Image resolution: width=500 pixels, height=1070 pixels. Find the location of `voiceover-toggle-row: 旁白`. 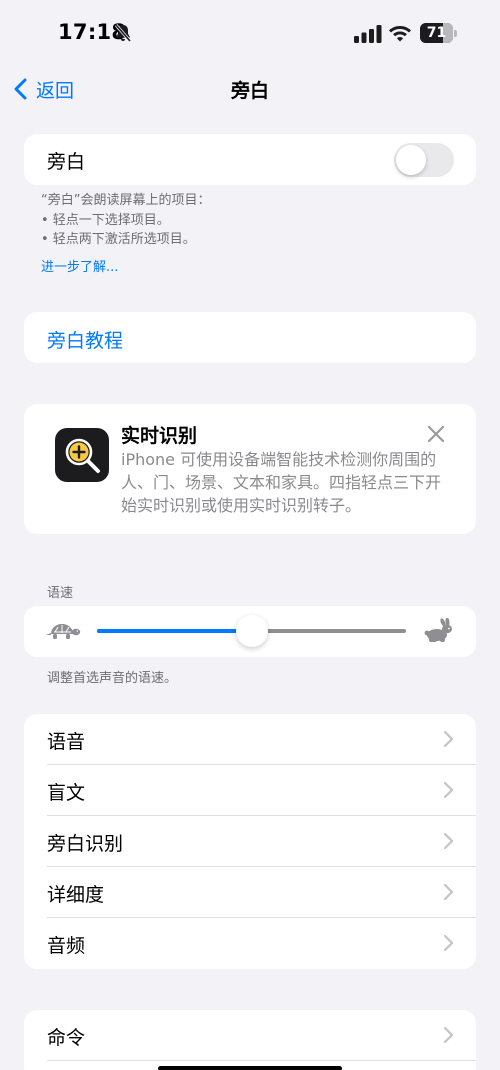

voiceover-toggle-row: 旁白 is located at coordinates (250, 159).